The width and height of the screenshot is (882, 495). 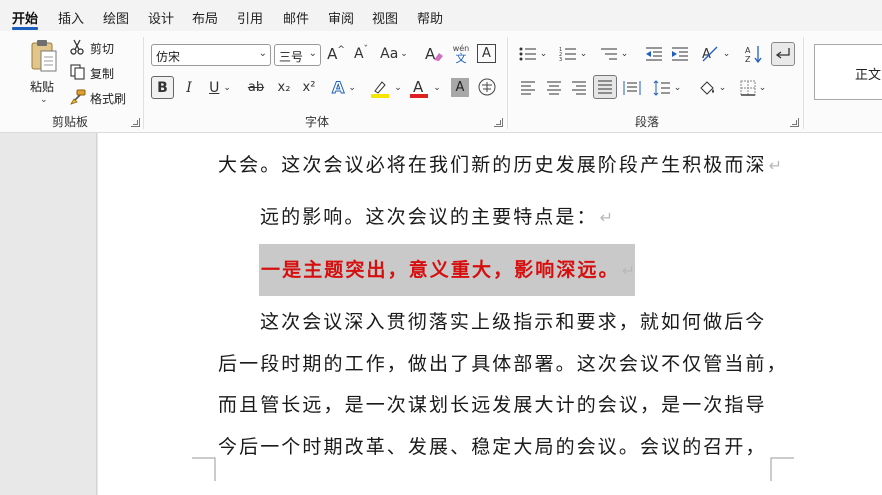 What do you see at coordinates (461, 54) in the screenshot?
I see `phonetic-guide-icon: wén 文` at bounding box center [461, 54].